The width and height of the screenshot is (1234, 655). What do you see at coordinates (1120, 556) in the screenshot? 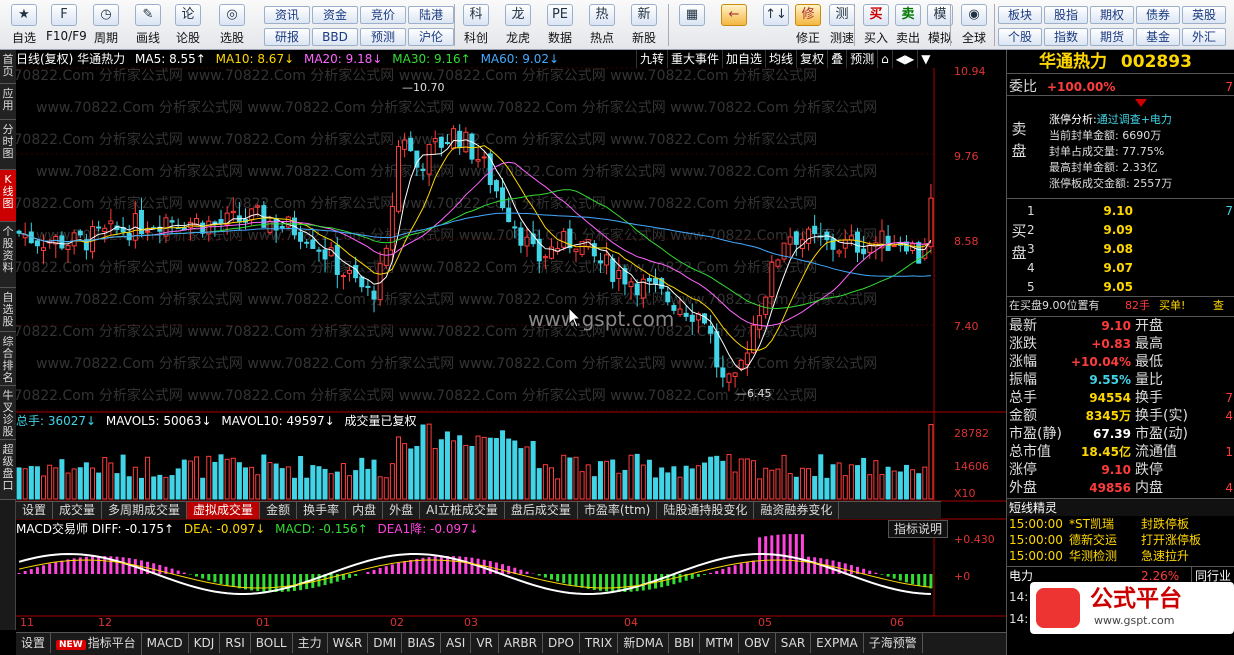
I see `short-line-item: 15:00:00 华测检测 急速拉升` at bounding box center [1120, 556].